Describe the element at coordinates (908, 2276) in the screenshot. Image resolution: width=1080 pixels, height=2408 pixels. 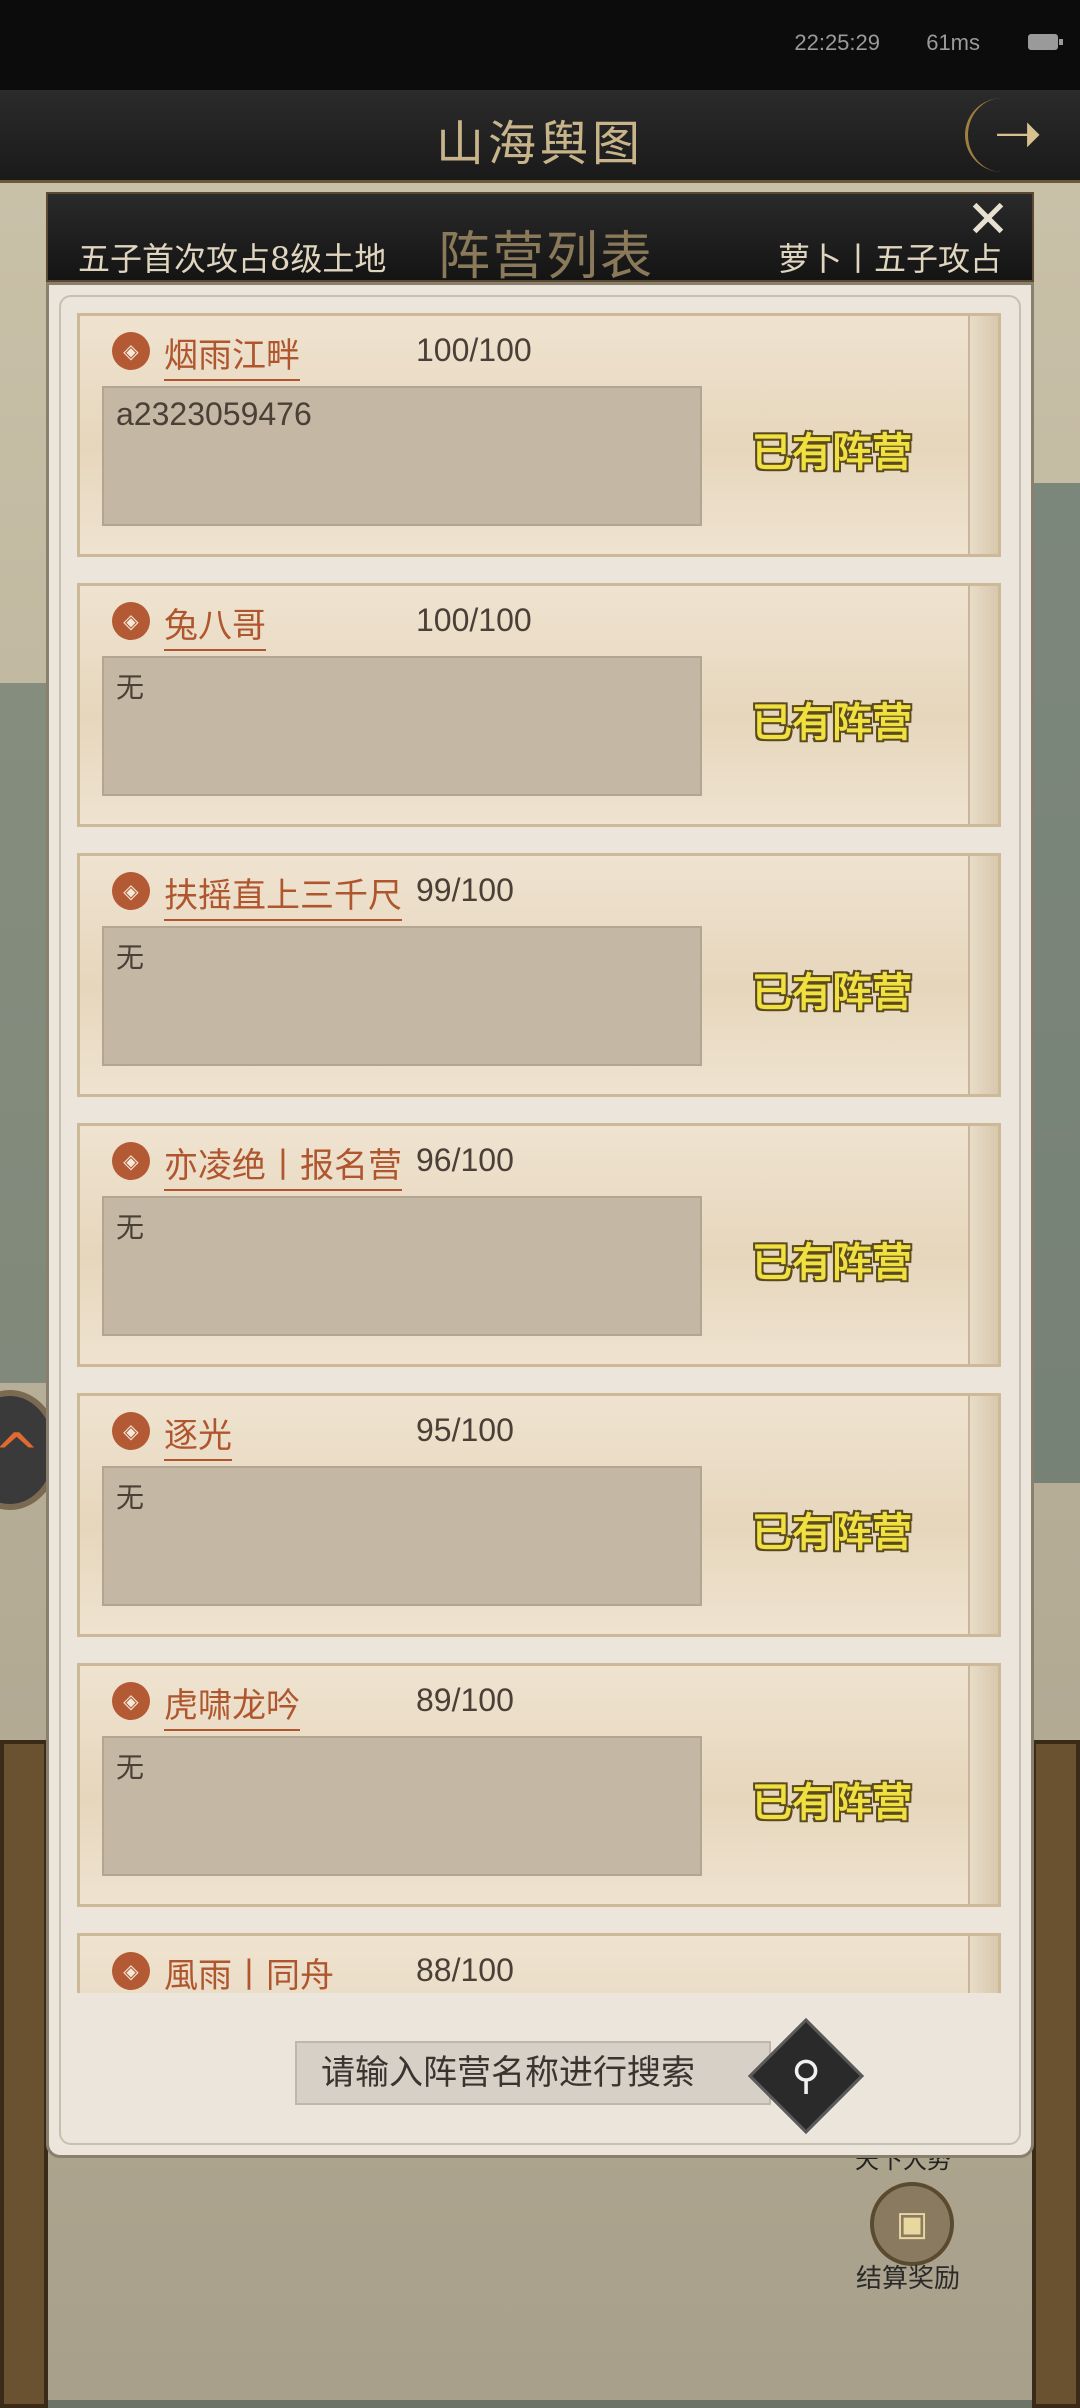
I see `reward-label: 结算奖励` at that location.